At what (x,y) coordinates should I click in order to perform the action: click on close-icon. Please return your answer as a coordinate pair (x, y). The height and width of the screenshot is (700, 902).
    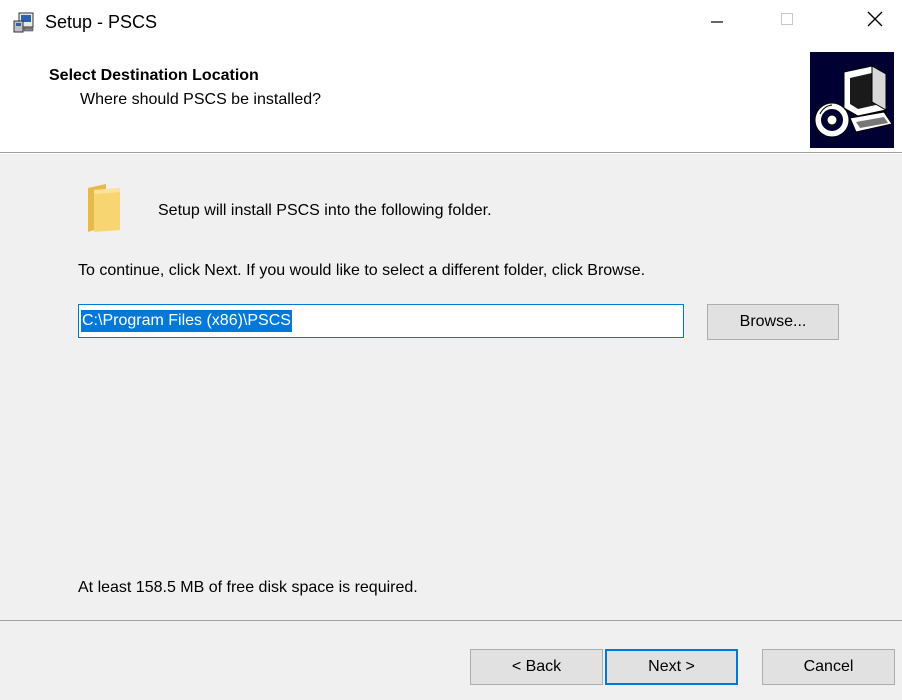
    Looking at the image, I should click on (875, 21).